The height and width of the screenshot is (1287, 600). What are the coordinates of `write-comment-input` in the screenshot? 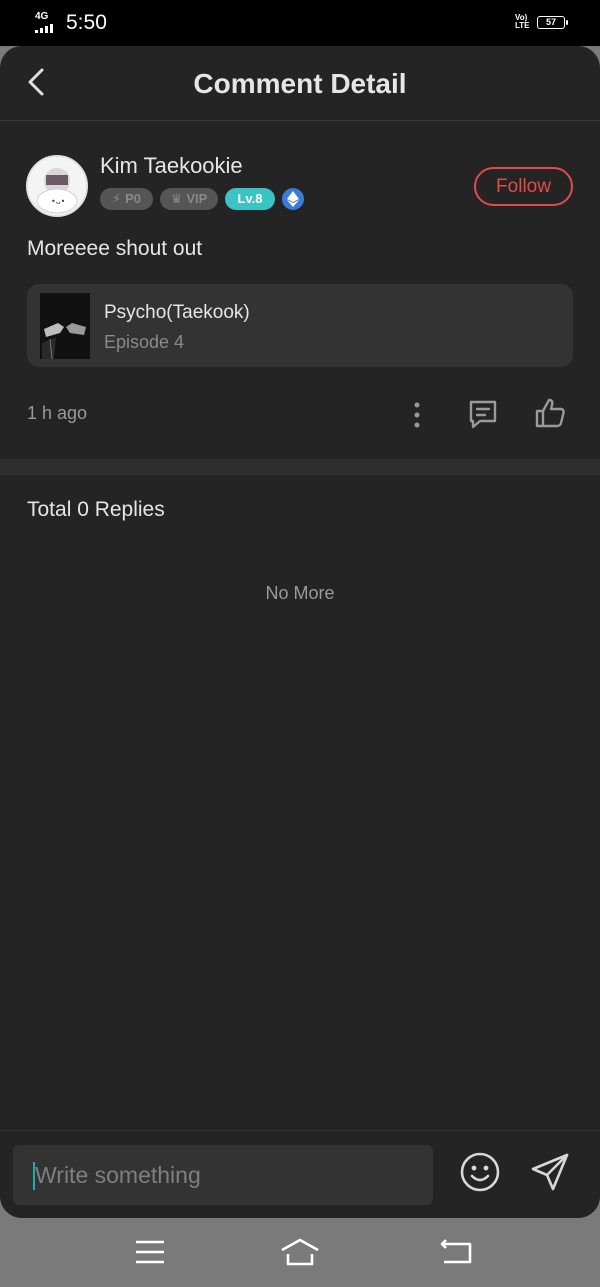 It's located at (223, 1175).